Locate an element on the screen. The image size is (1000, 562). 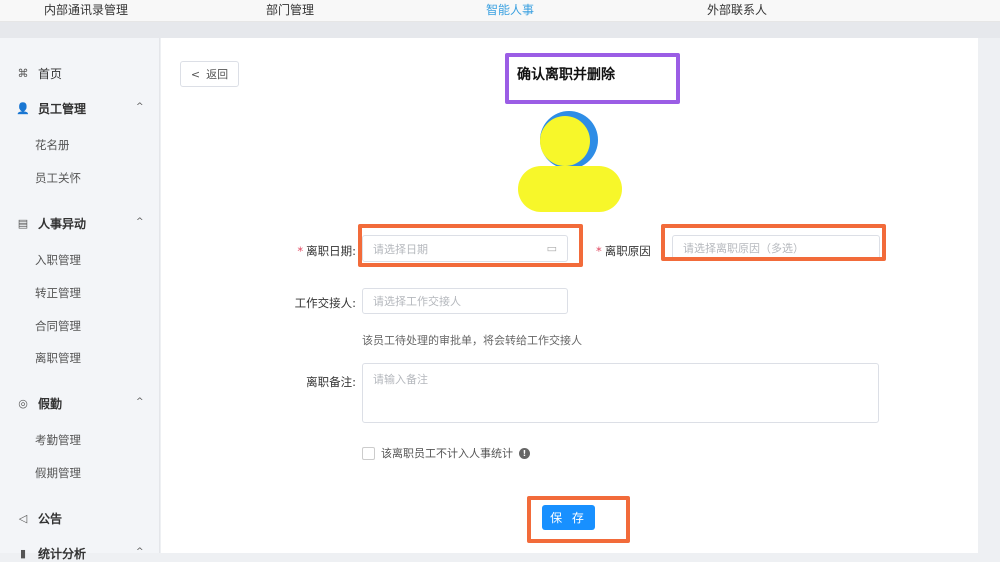
speaker-icon: ◁ is located at coordinates (23, 518).